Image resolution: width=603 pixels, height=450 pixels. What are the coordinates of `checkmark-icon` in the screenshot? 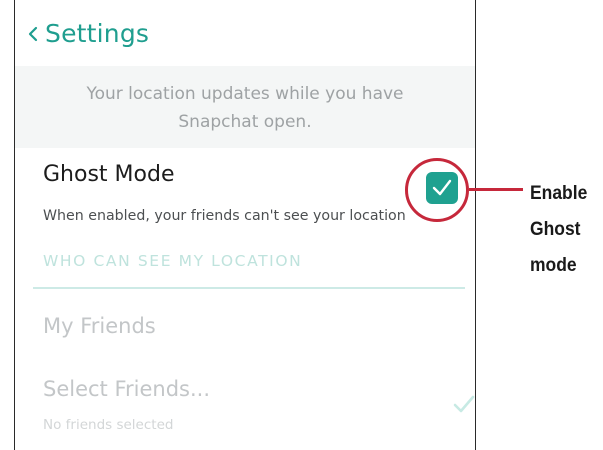 It's located at (442, 187).